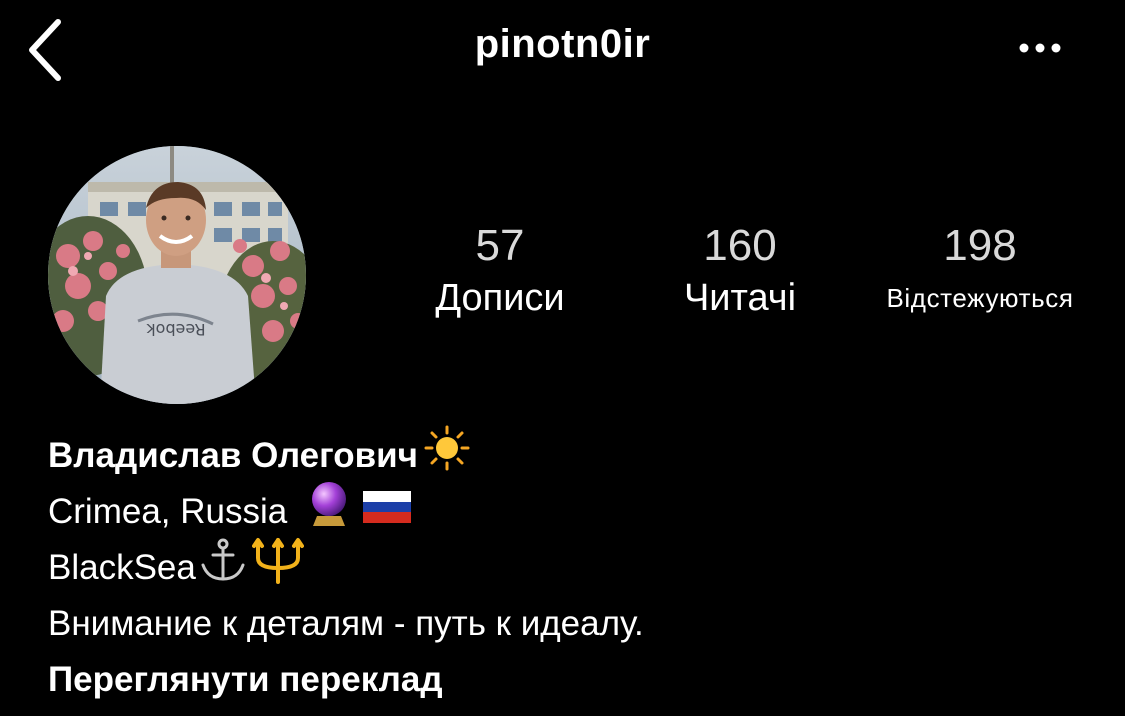  I want to click on bio-location-text: Crimea, Russia, so click(168, 511).